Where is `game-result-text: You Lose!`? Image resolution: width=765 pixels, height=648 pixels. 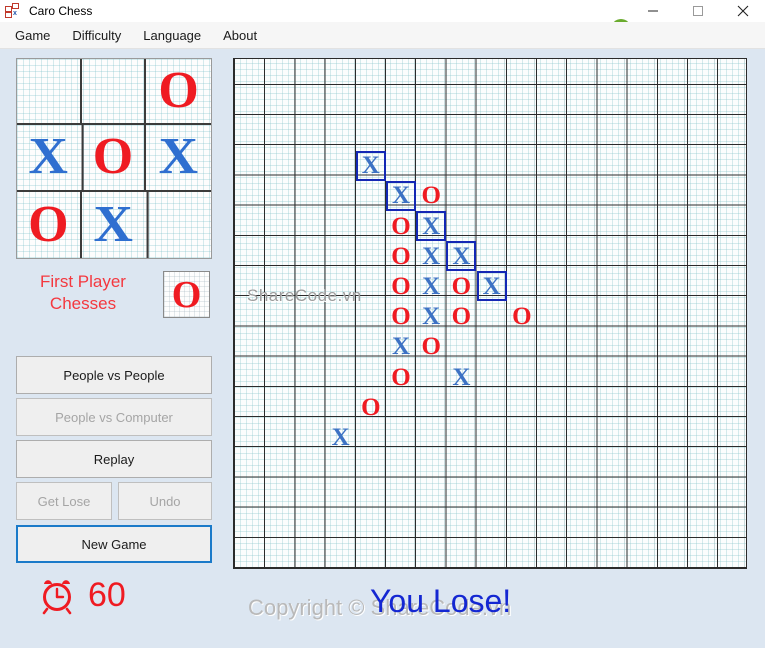 game-result-text: You Lose! is located at coordinates (441, 601).